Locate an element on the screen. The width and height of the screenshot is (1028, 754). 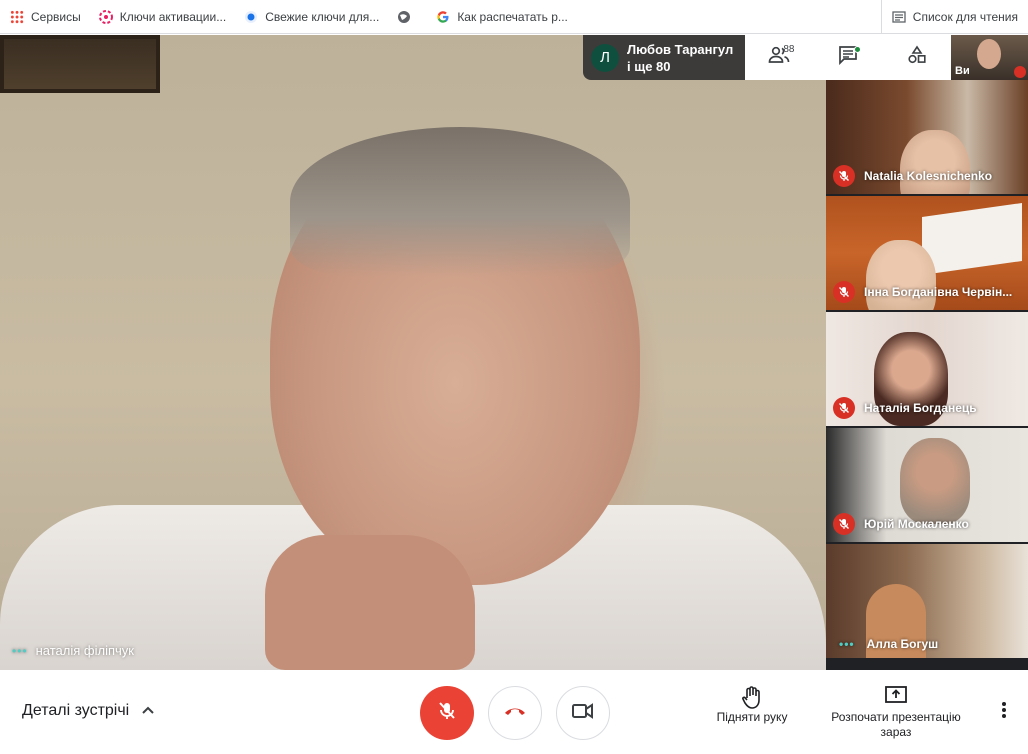
google-g-icon is located at coordinates (443, 17).